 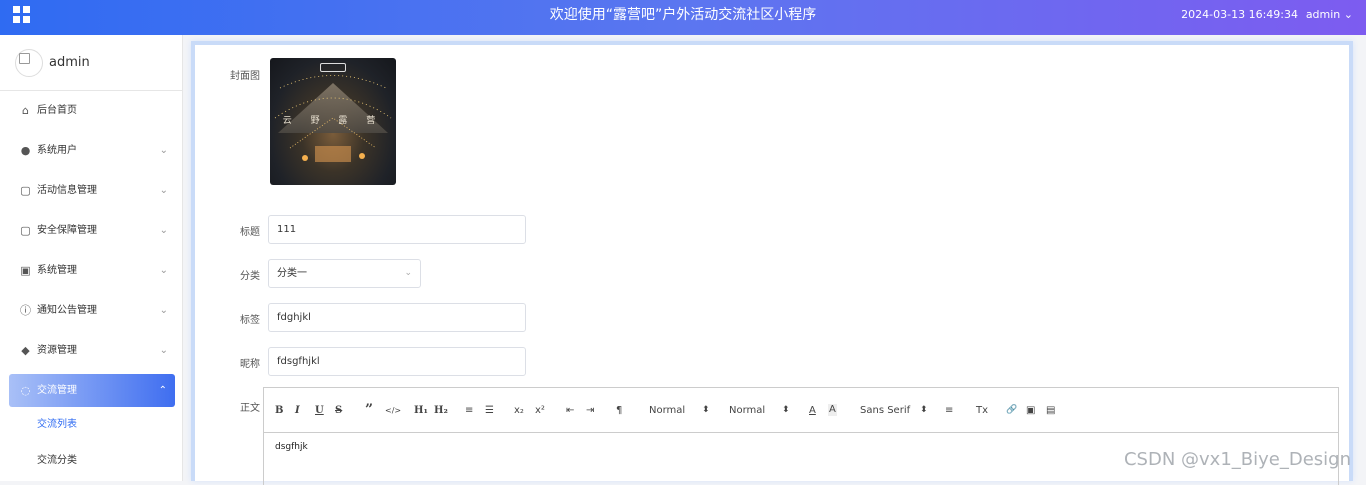 I want to click on subscript-button: x₂, so click(x=519, y=410).